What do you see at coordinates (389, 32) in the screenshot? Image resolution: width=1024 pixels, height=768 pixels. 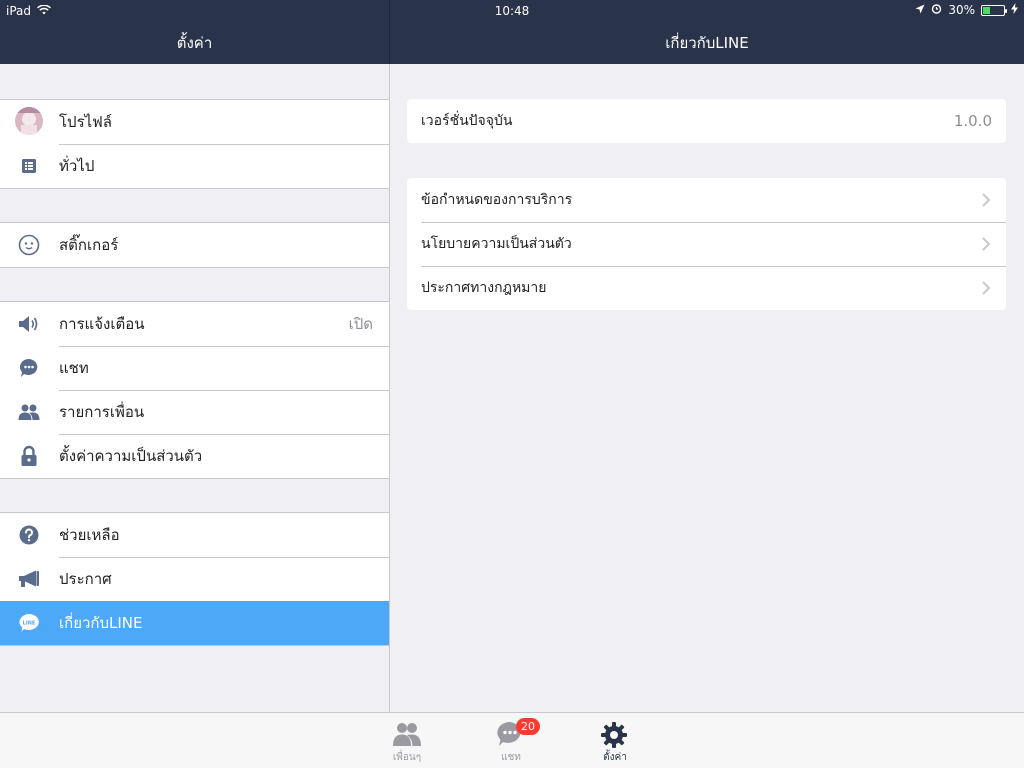 I see `nav-divider` at bounding box center [389, 32].